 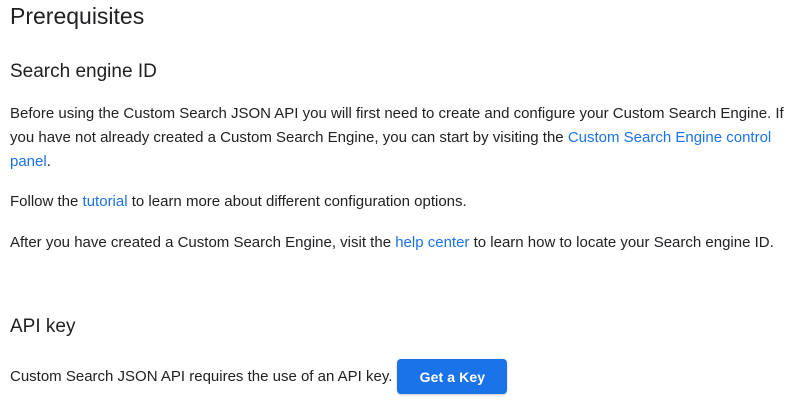 I want to click on help-center-link: help center, so click(x=432, y=242).